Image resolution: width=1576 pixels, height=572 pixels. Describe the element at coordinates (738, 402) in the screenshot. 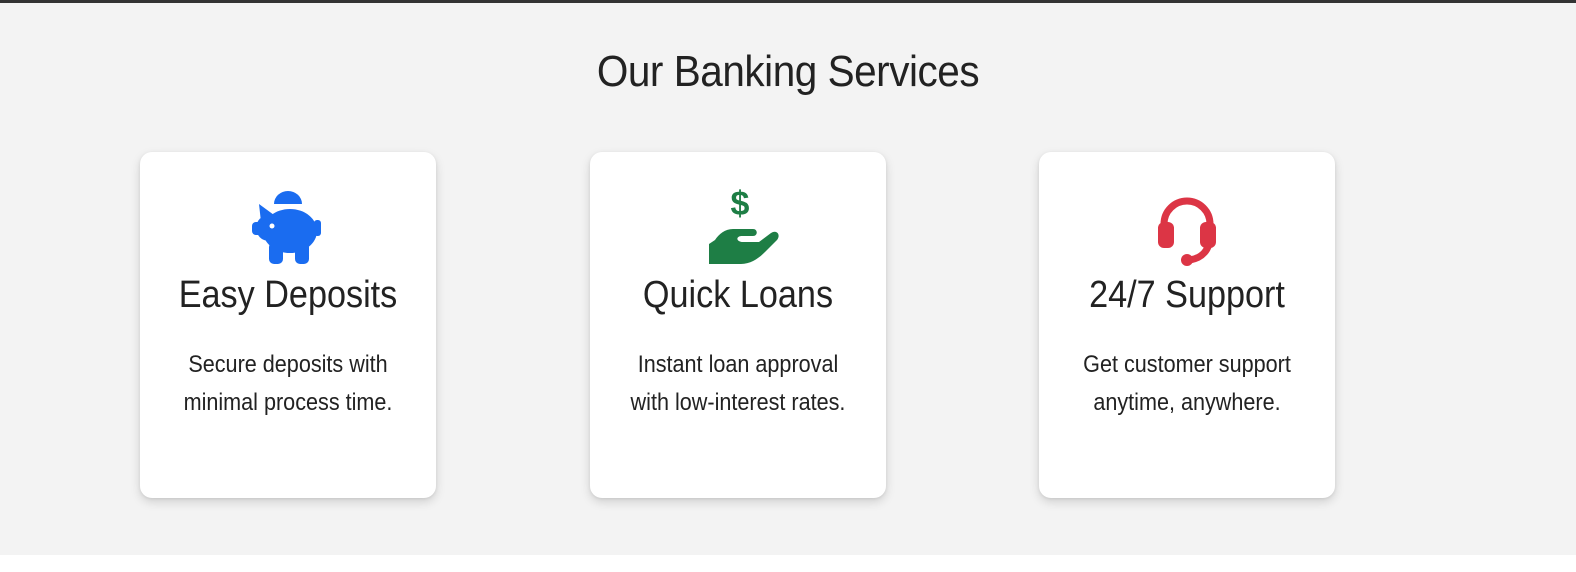

I see `card-description-line: with low-interest rates.` at that location.